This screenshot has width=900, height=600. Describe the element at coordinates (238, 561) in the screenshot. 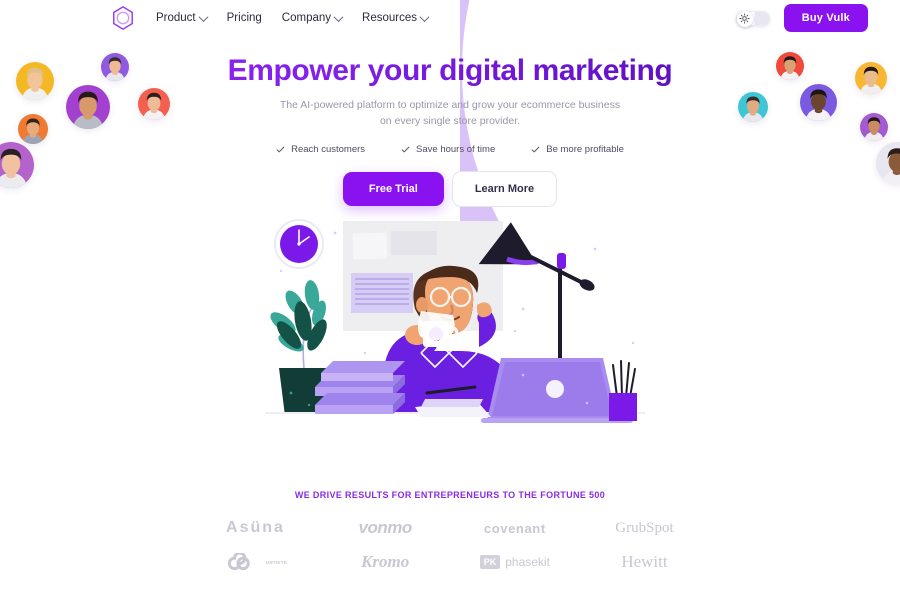

I see `infinity-icon` at that location.